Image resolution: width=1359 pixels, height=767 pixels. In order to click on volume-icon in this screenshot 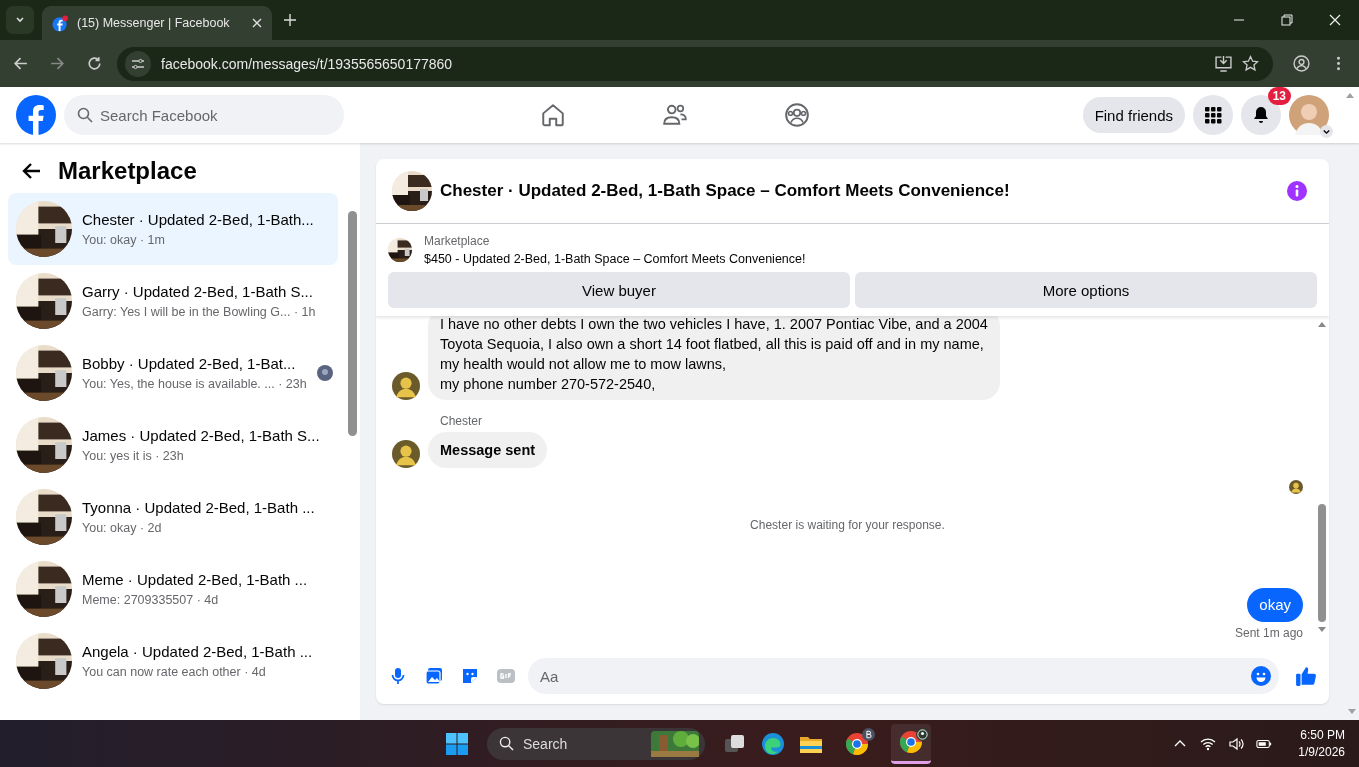, I will do `click(1236, 743)`.